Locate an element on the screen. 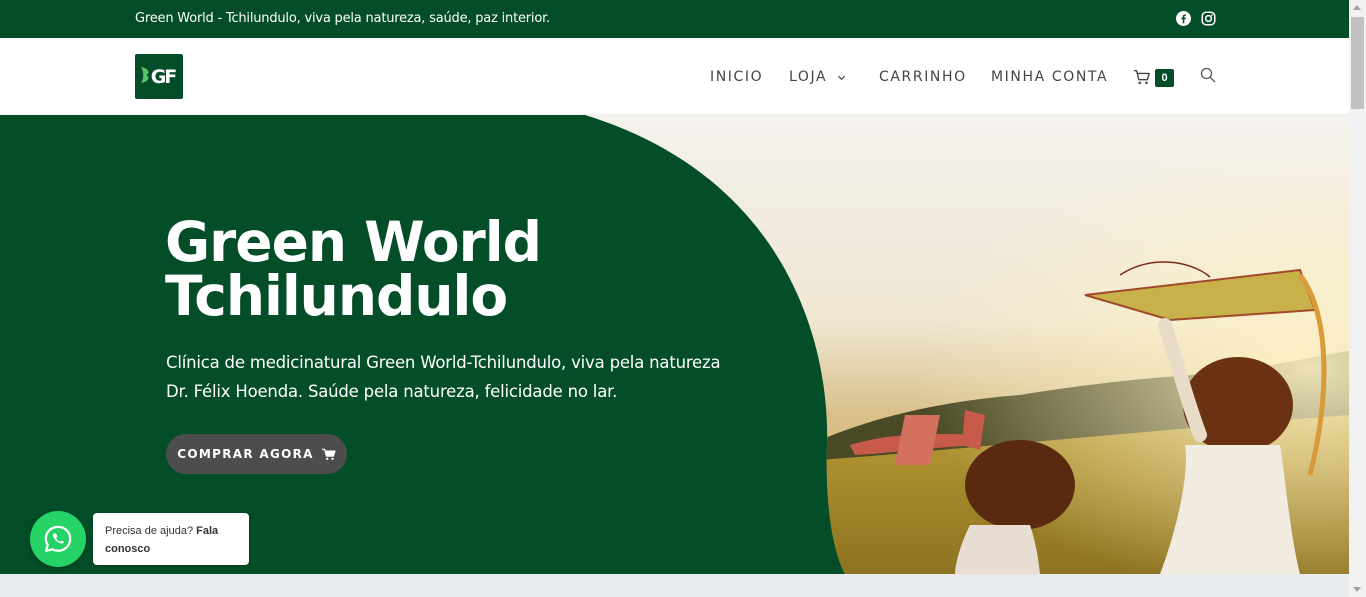 This screenshot has height=597, width=1366. whatsapp-prompt: Precisa de ajuda? is located at coordinates (149, 531).